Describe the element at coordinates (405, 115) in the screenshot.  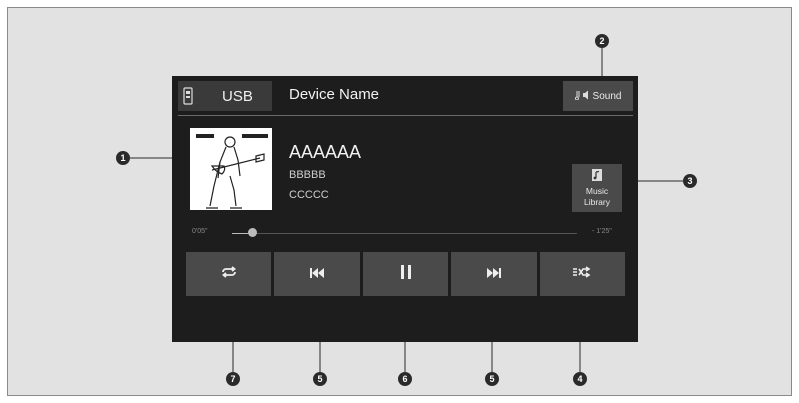
I see `header-divider` at that location.